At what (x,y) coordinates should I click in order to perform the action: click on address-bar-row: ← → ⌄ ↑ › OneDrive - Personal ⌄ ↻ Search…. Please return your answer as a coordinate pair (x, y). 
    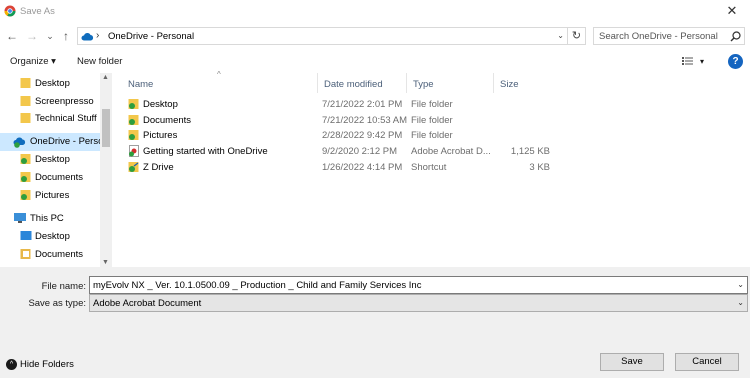
    Looking at the image, I should click on (375, 37).